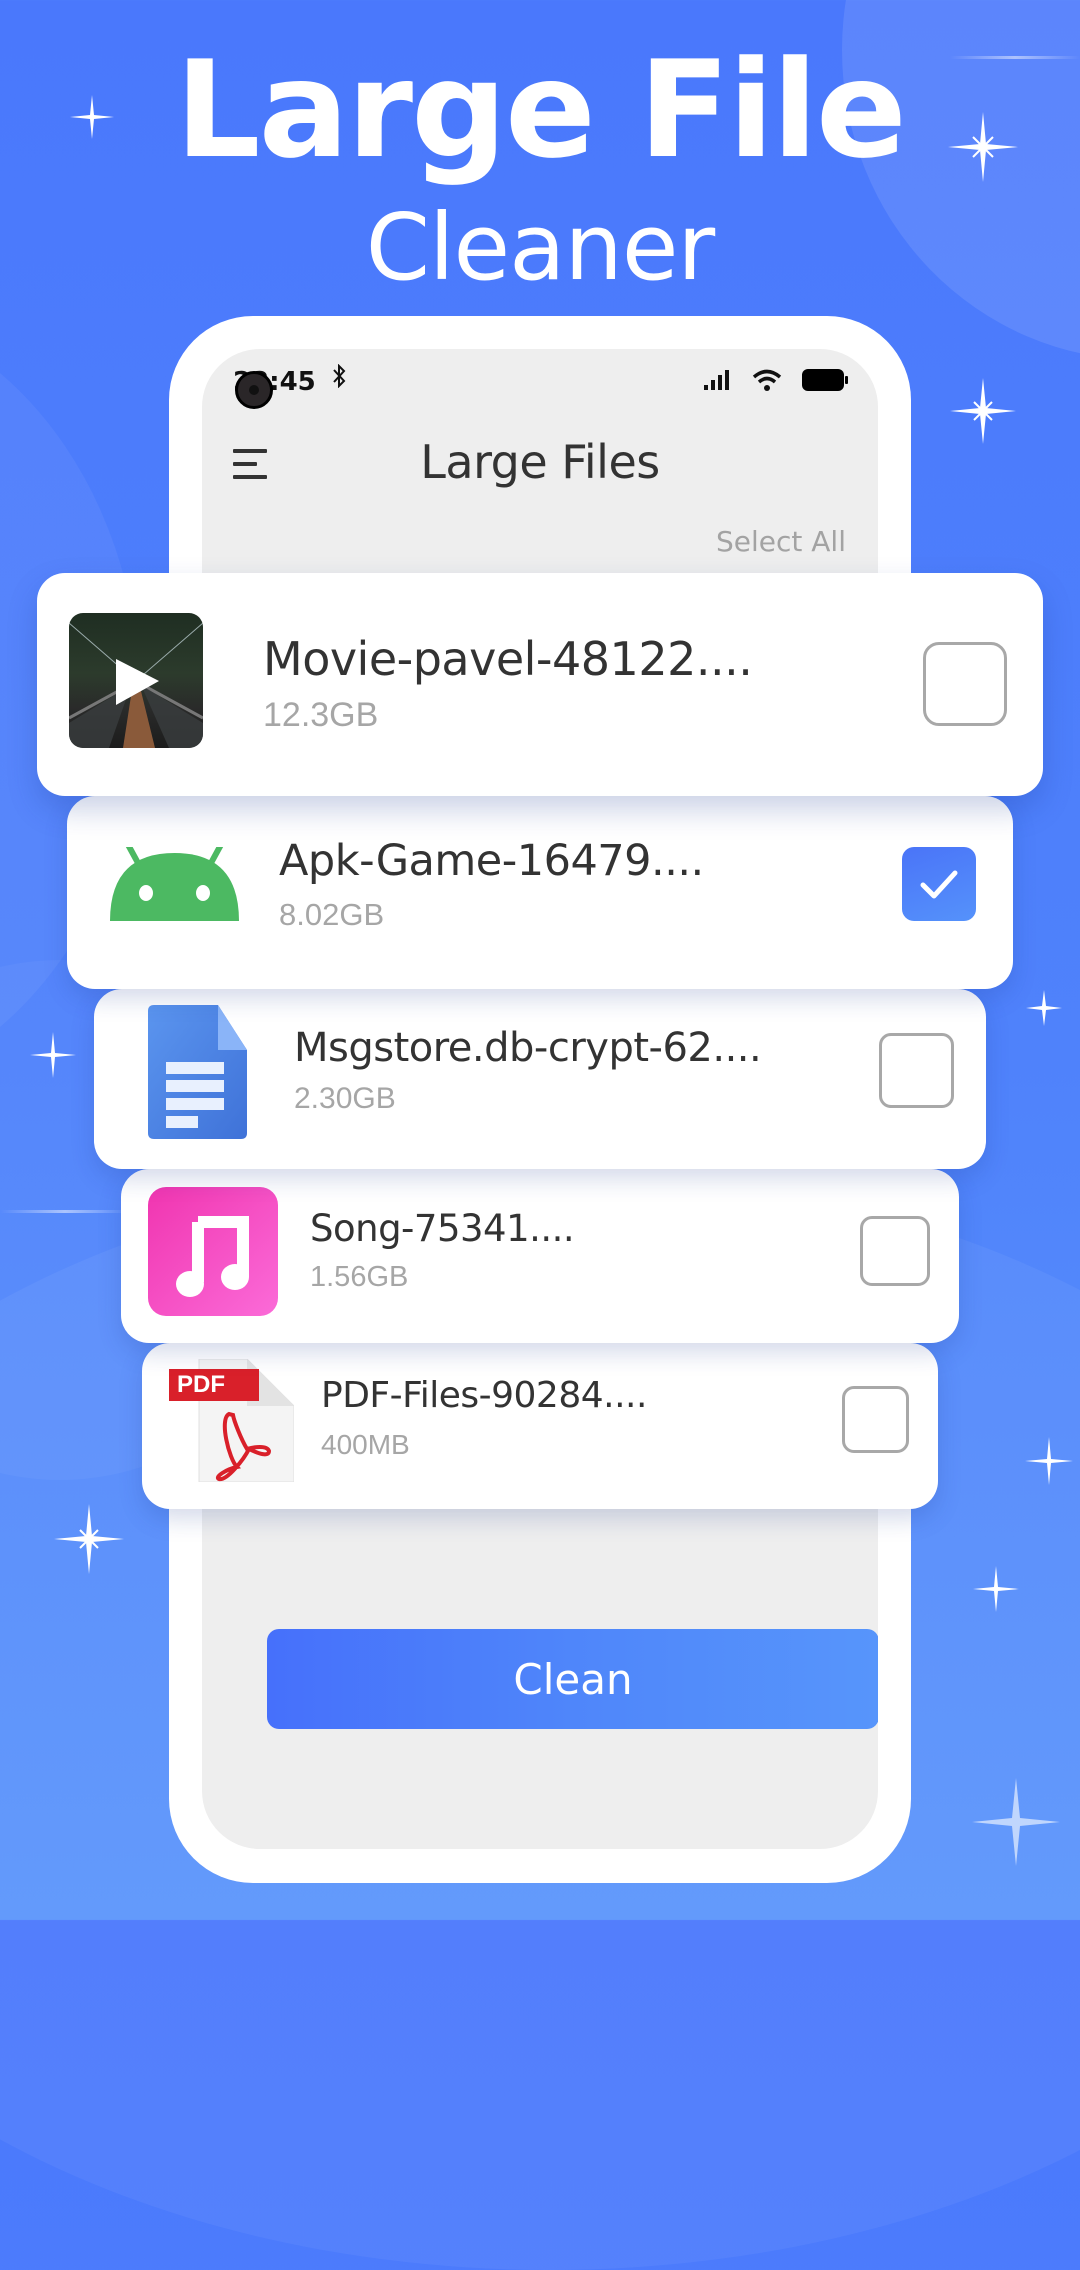 The image size is (1080, 2270). Describe the element at coordinates (540, 1426) in the screenshot. I see `file-list-item: PDF PDF-Files-90284.... 400MB` at that location.